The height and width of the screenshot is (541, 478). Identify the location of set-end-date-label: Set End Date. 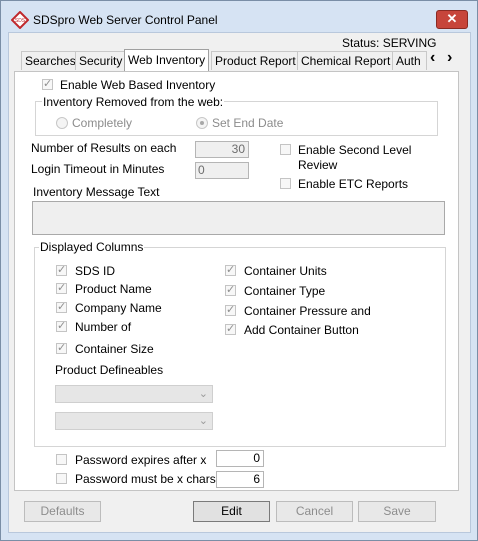
(248, 123).